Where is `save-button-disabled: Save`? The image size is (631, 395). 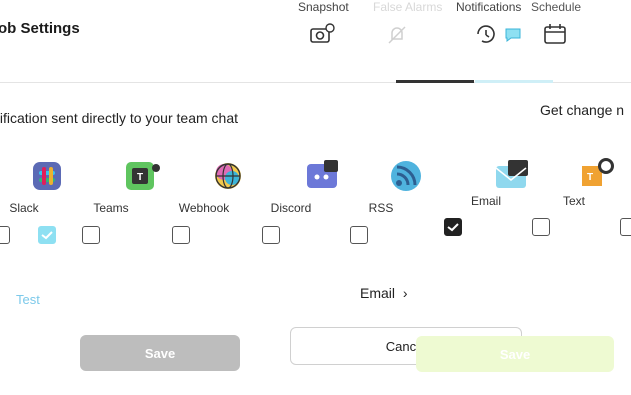 save-button-disabled: Save is located at coordinates (160, 353).